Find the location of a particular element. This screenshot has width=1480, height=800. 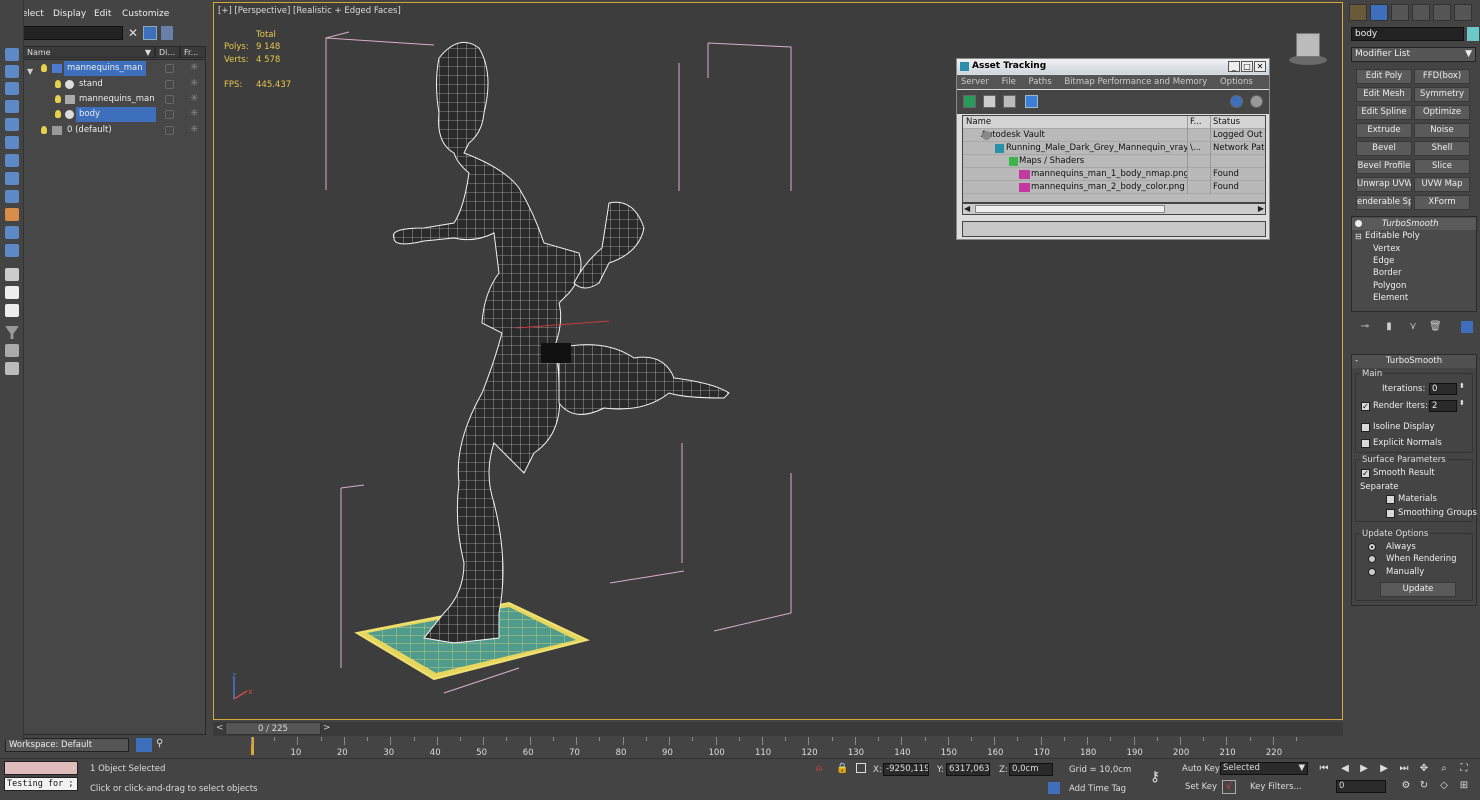

time-tag-icon is located at coordinates (1054, 788).